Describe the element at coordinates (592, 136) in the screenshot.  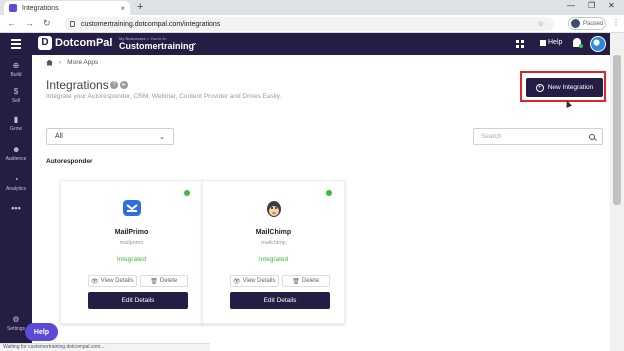
I see `search-icon` at that location.